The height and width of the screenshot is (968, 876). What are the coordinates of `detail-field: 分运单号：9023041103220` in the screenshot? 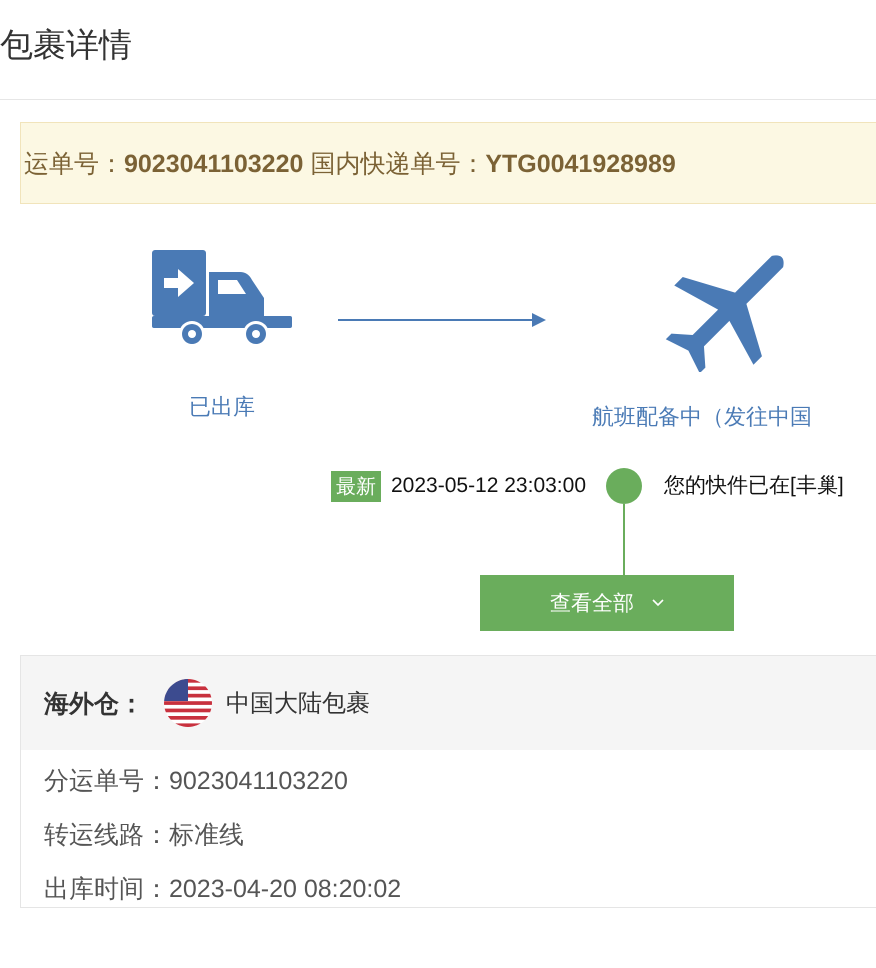 It's located at (460, 781).